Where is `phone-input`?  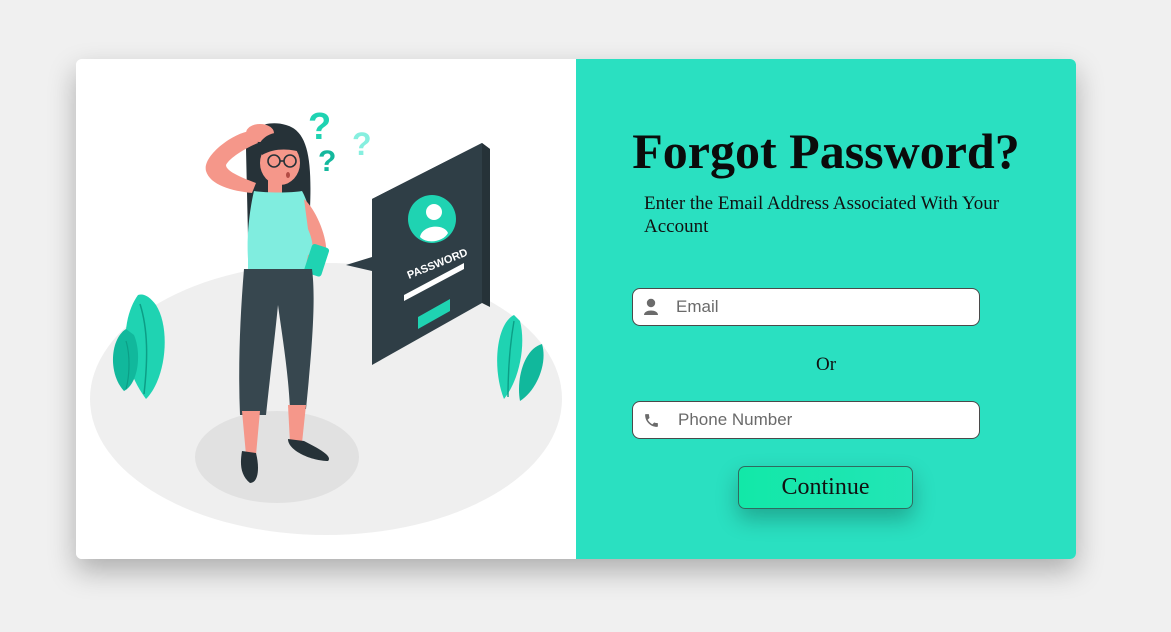
phone-input is located at coordinates (823, 420).